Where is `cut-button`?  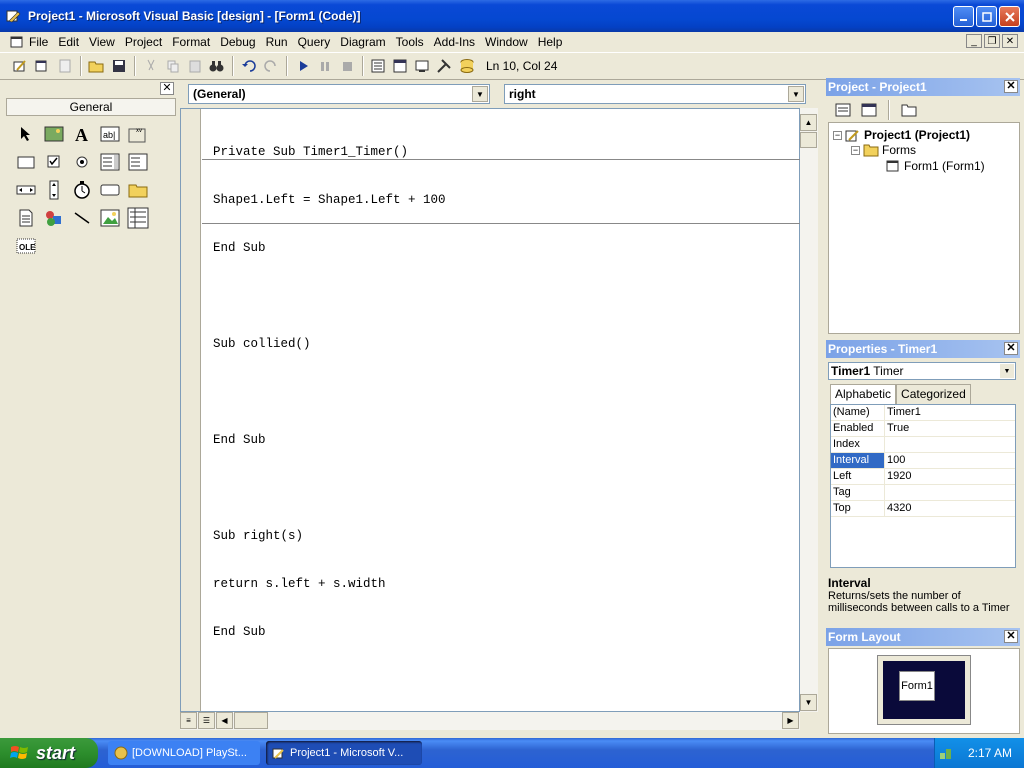
cut-button is located at coordinates (151, 66).